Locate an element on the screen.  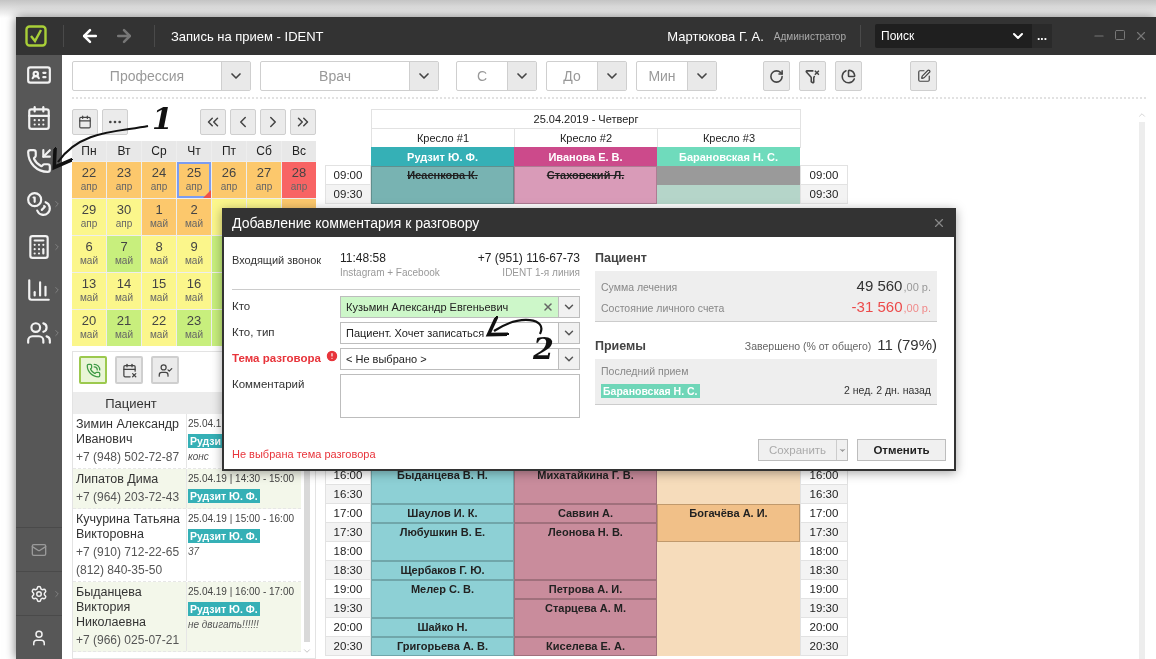
weekday-label: Пн is located at coordinates (89, 151).